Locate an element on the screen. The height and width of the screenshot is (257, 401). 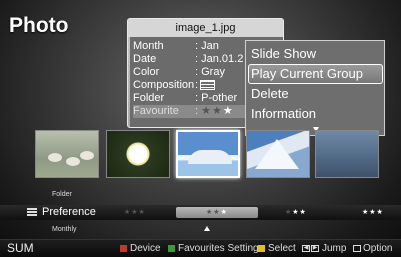
info-key: Month is located at coordinates (148, 46).